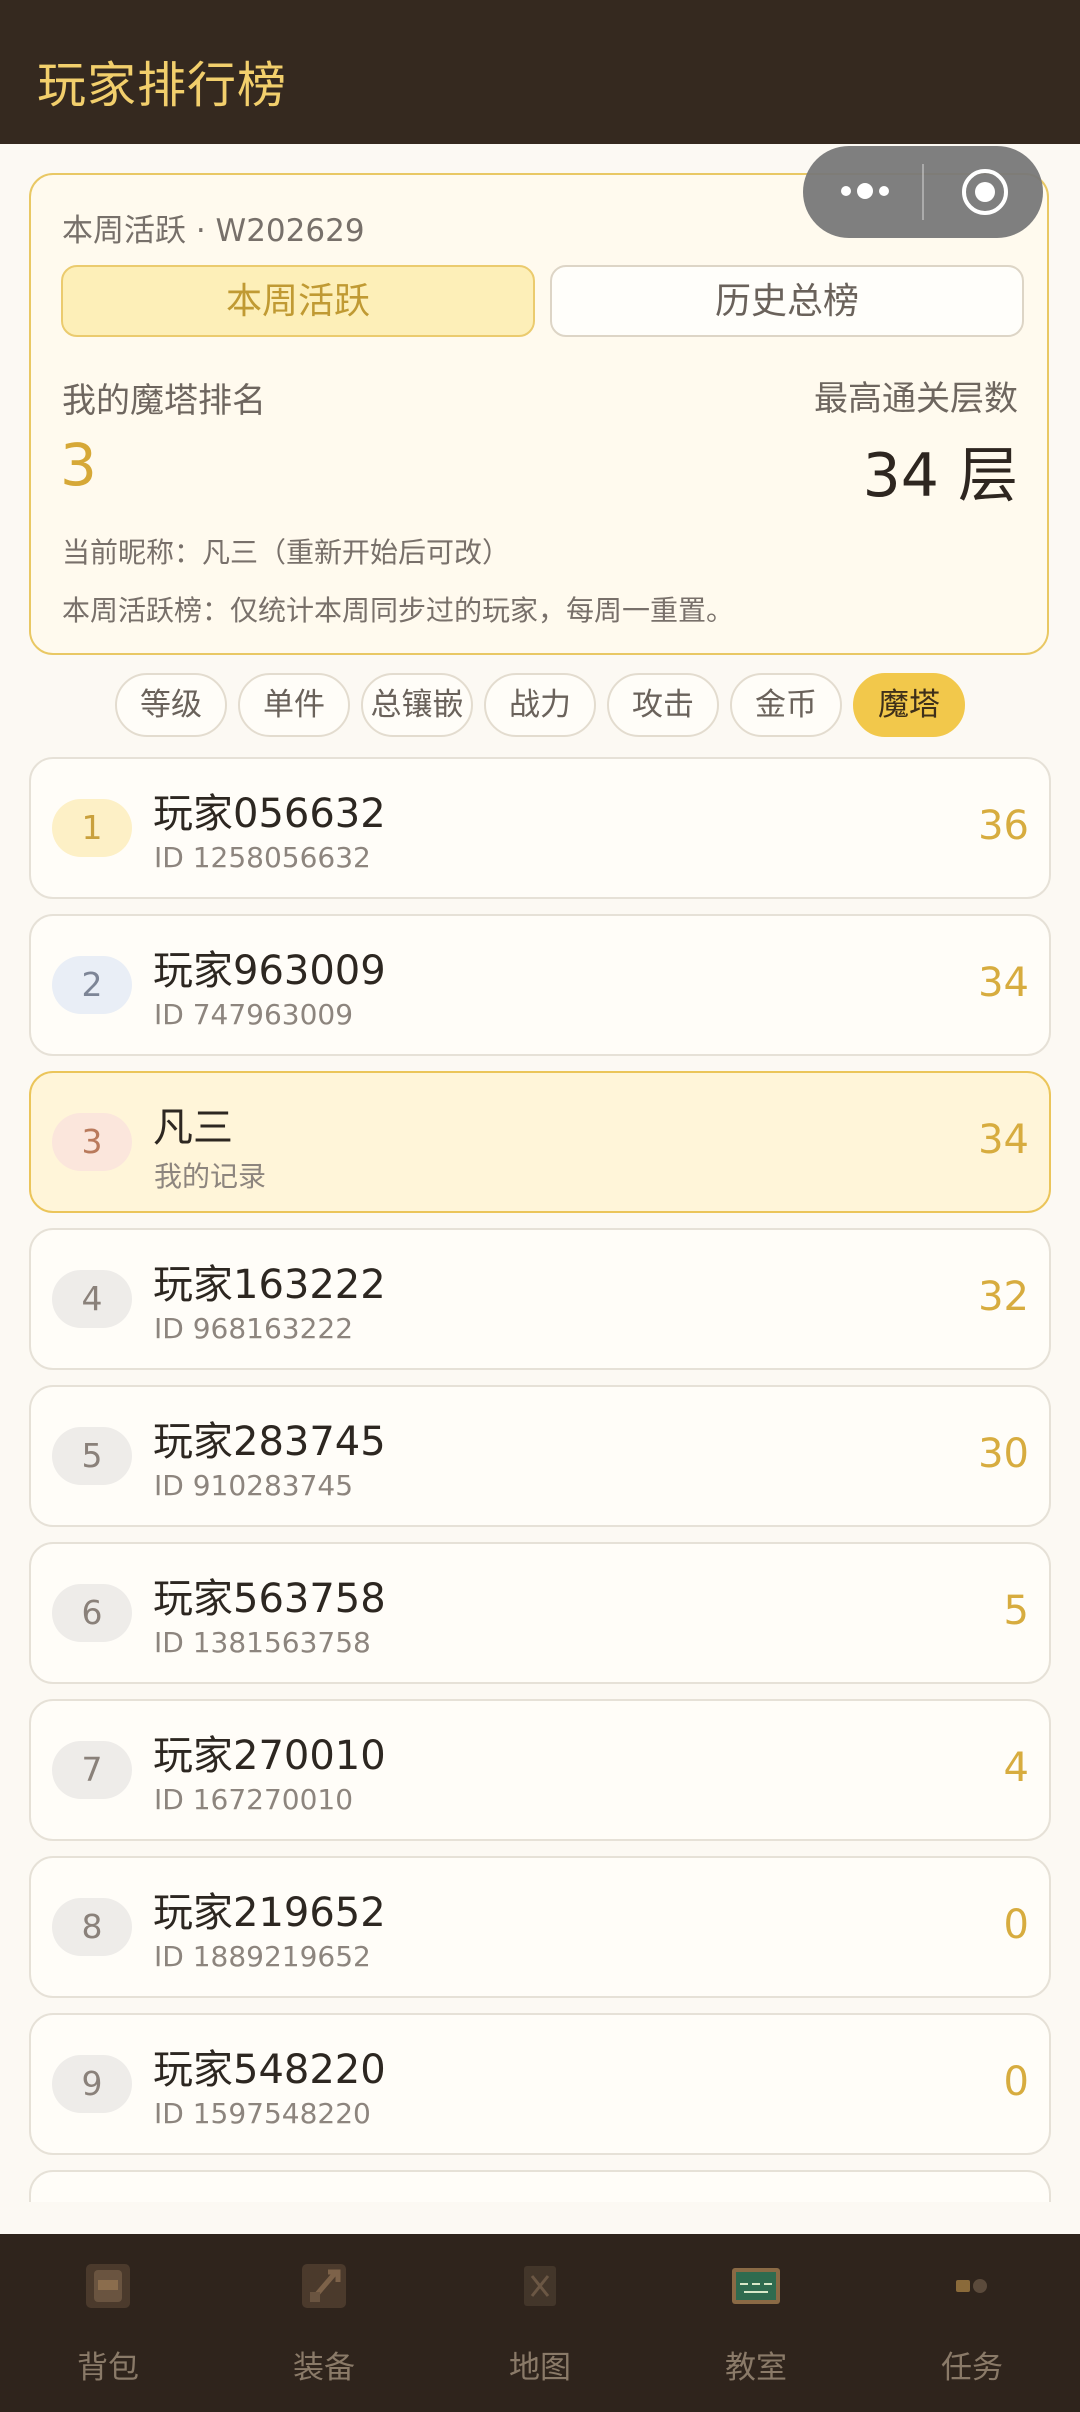 The height and width of the screenshot is (2412, 1080). Describe the element at coordinates (108, 2286) in the screenshot. I see `backpack-icon` at that location.